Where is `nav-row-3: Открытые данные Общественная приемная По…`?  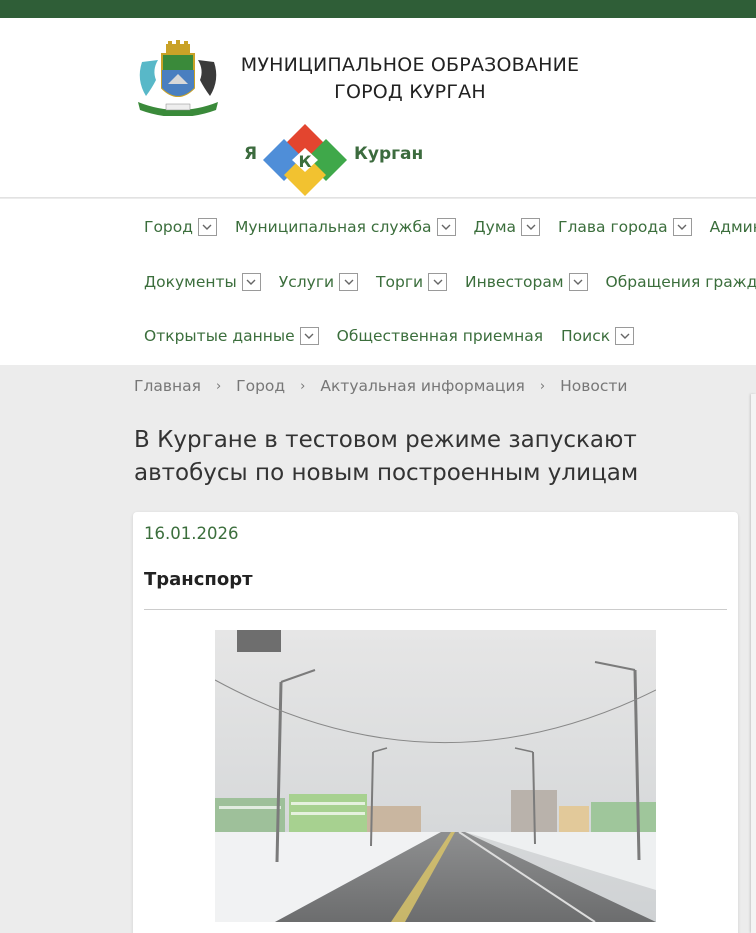
nav-row-3: Открытые данные Общественная приемная По… is located at coordinates (398, 336).